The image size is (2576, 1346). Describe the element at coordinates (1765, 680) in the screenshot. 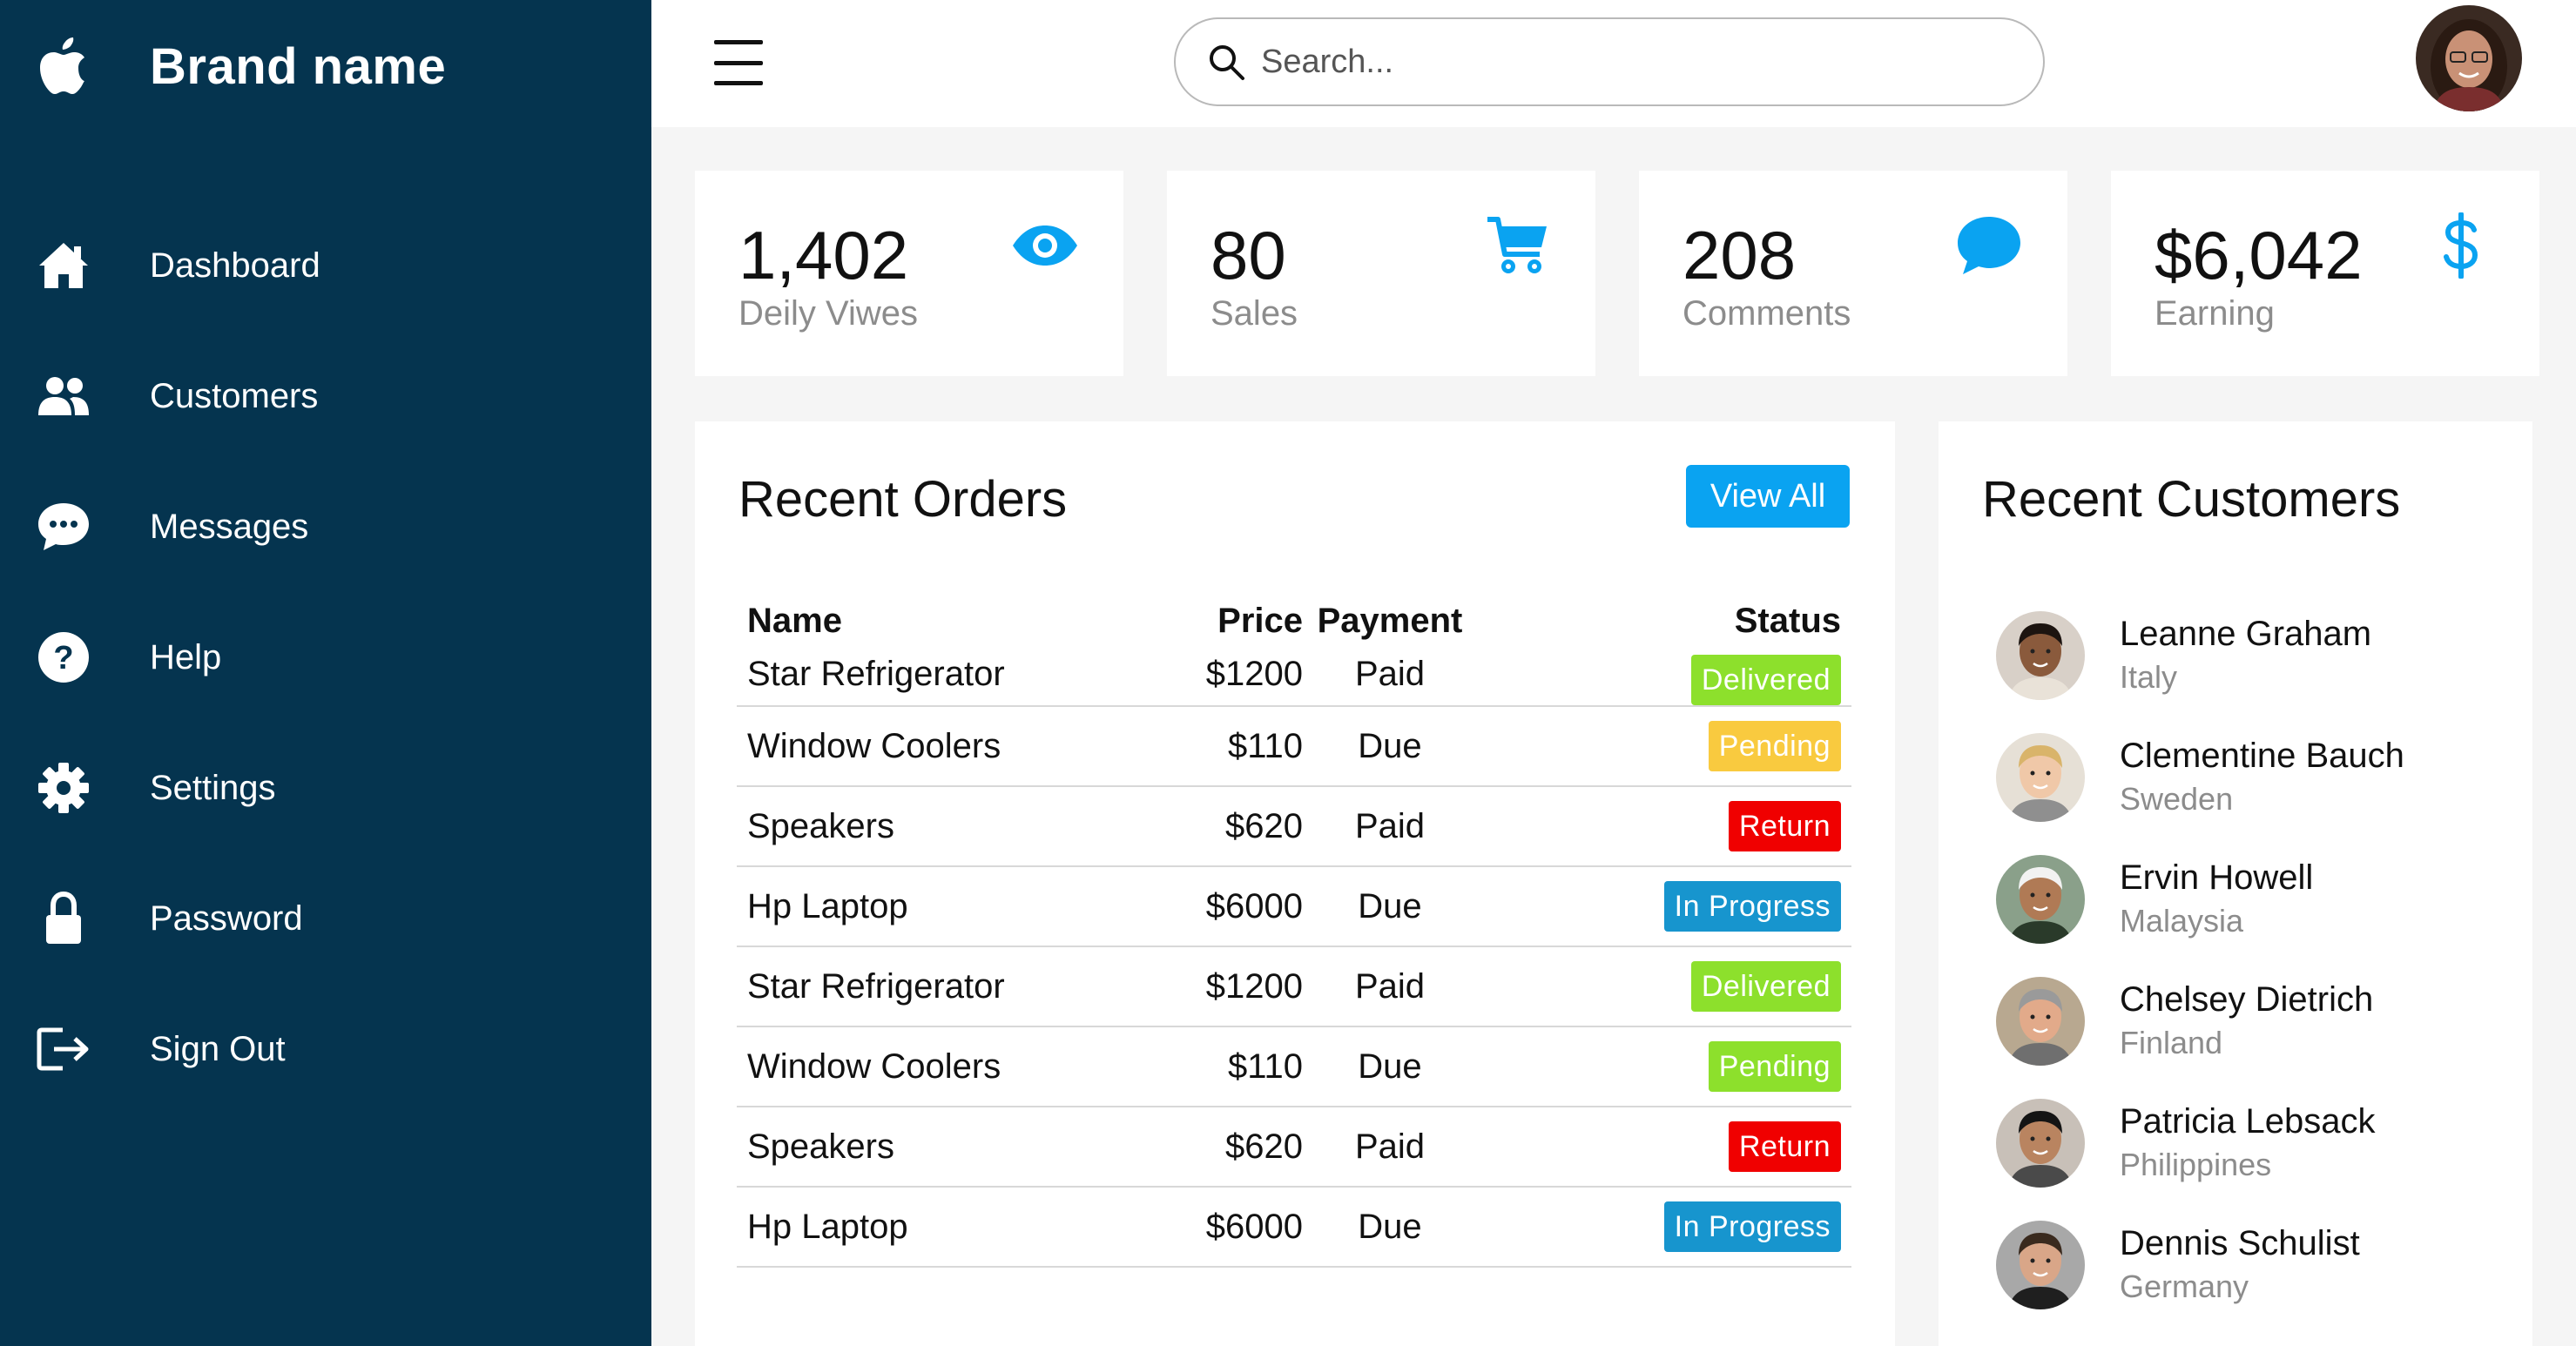

I see `status-badge: Delivered` at that location.